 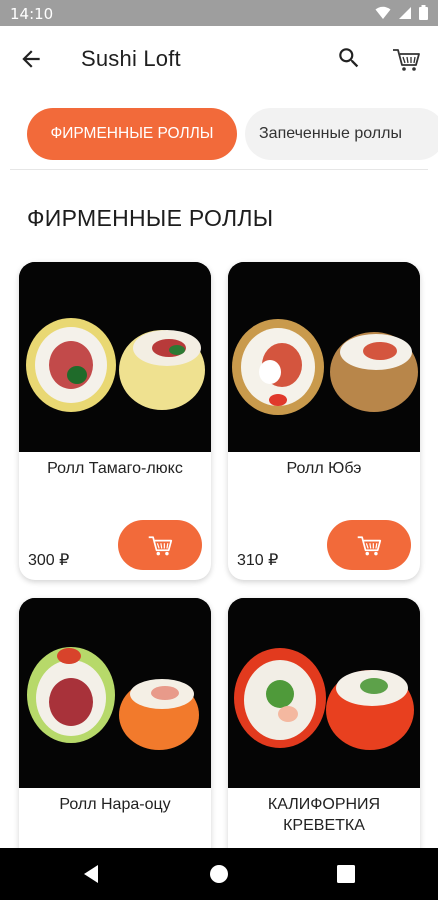 I want to click on category-tabs: ФИРМЕННЫЕ РОЛЛЫ Запеченные роллы, so click(x=219, y=134).